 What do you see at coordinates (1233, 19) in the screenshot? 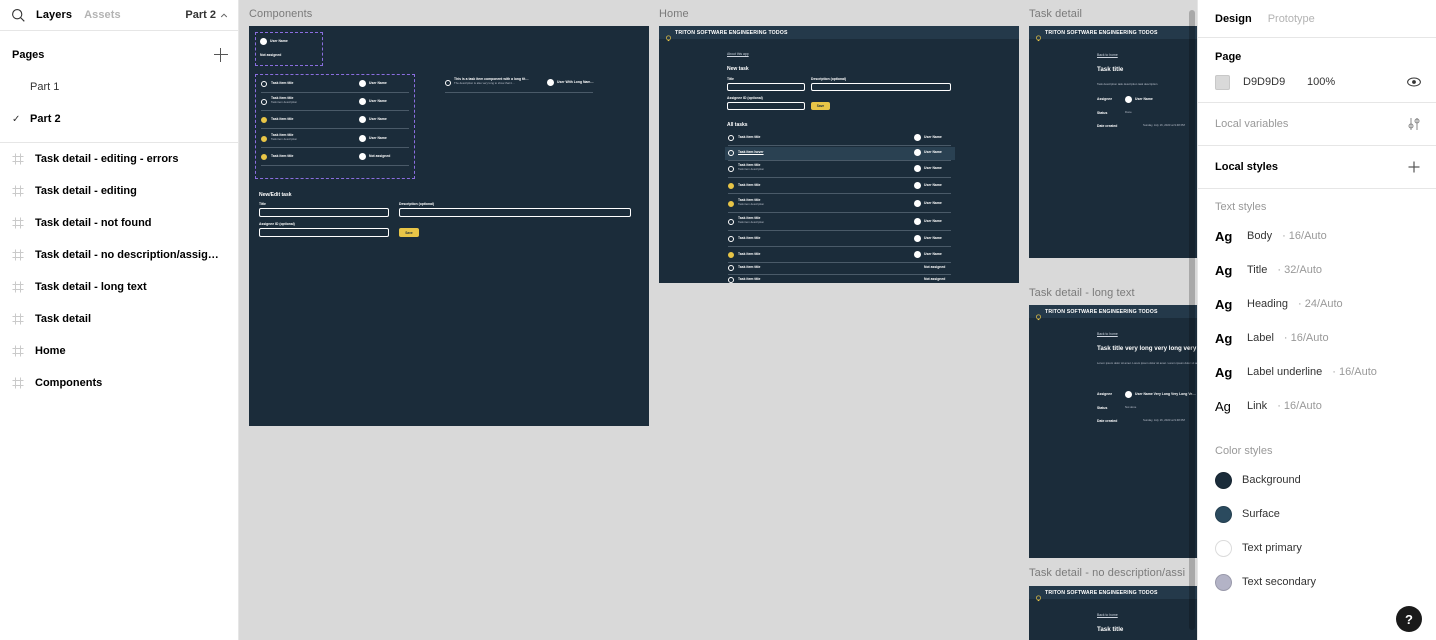
I see `tab-design: Design` at bounding box center [1233, 19].